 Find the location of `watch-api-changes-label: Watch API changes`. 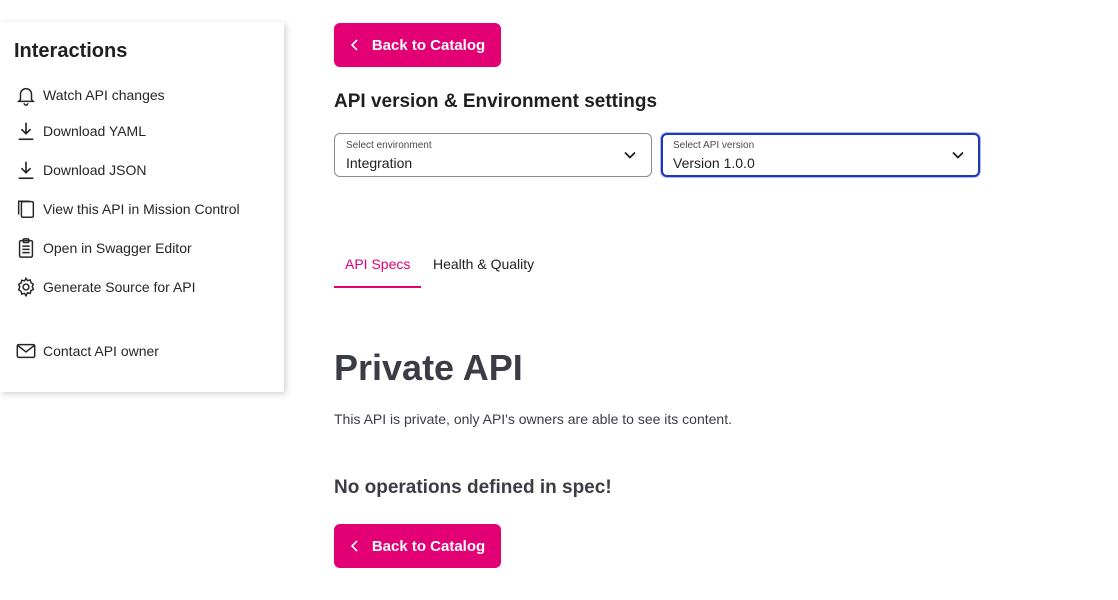

watch-api-changes-label: Watch API changes is located at coordinates (104, 95).